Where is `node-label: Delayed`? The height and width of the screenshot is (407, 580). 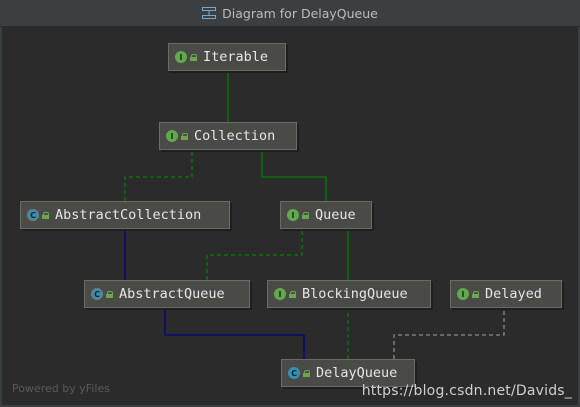
node-label: Delayed is located at coordinates (513, 294).